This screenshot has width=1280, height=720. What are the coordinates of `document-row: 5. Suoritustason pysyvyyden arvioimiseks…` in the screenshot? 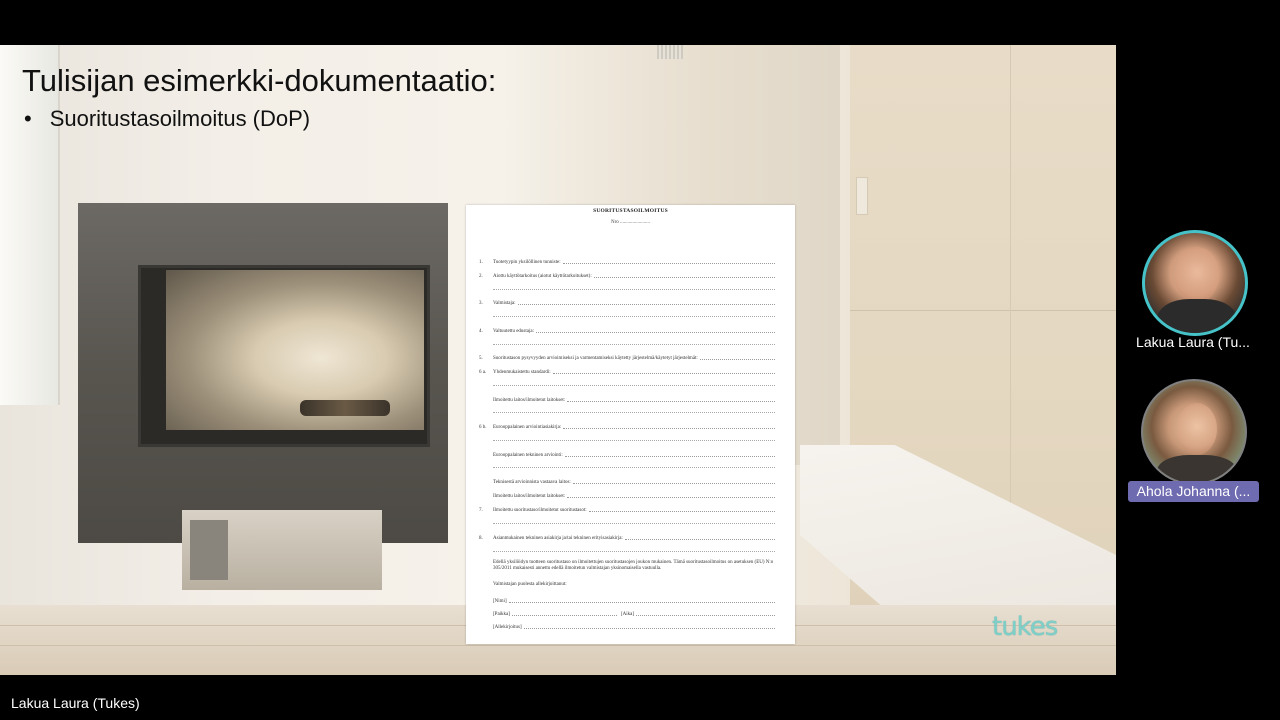 It's located at (627, 356).